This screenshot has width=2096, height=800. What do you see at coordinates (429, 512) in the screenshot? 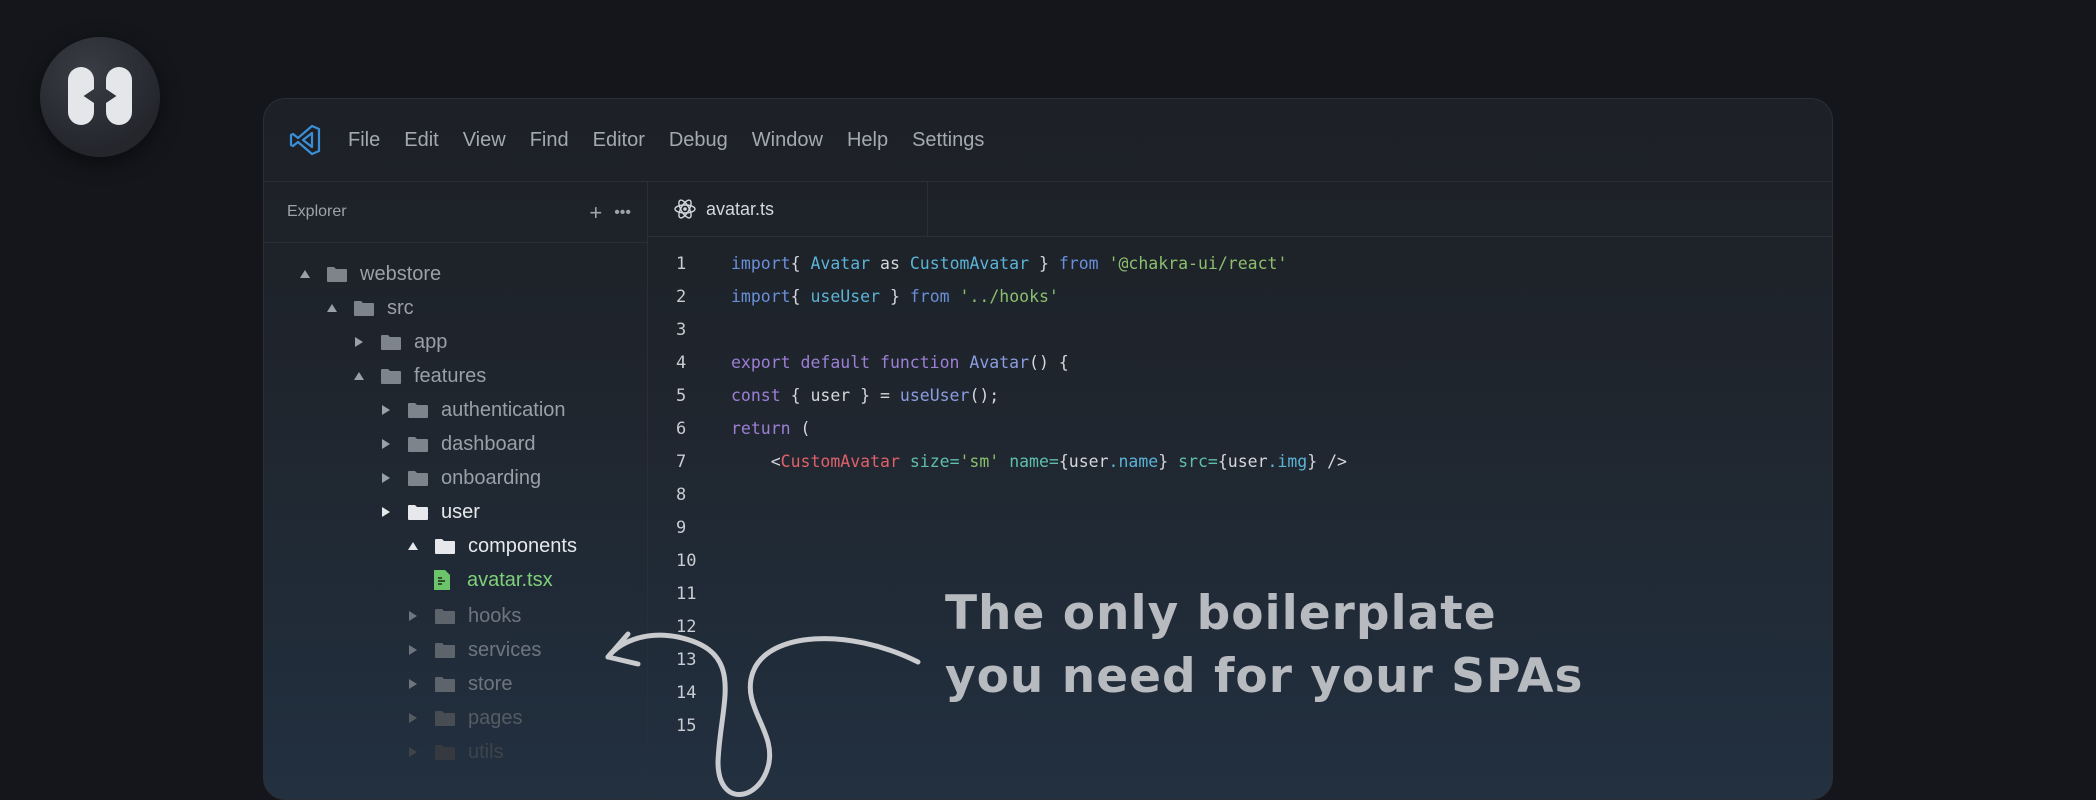
I see `tree-folder: user` at bounding box center [429, 512].